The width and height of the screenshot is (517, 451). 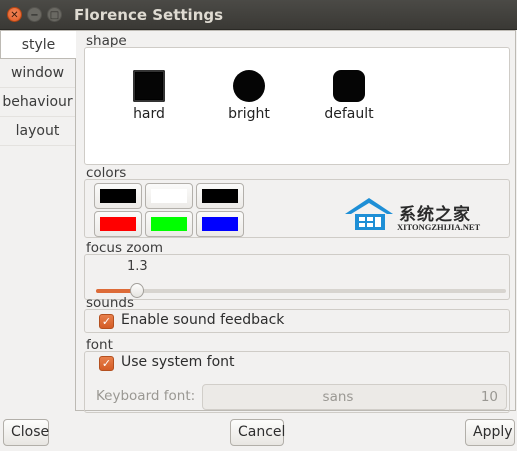 I want to click on tab-style: style, so click(x=38, y=44).